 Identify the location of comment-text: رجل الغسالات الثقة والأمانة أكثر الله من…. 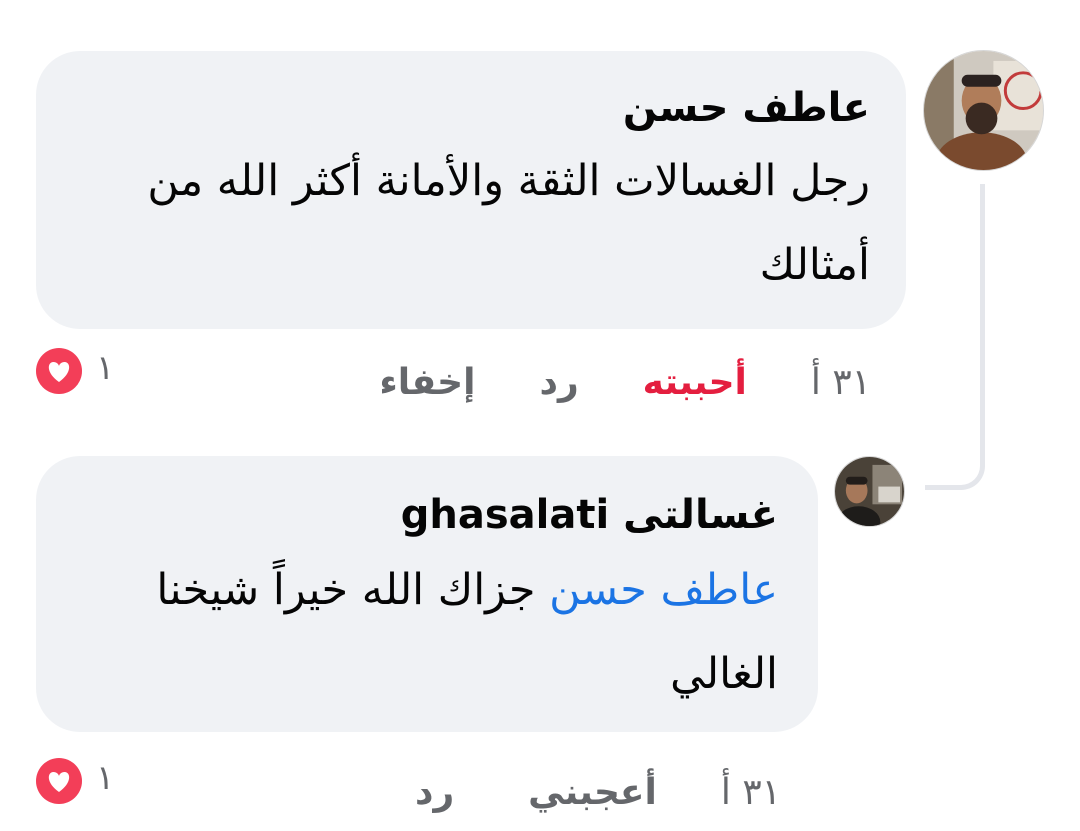
(508, 223).